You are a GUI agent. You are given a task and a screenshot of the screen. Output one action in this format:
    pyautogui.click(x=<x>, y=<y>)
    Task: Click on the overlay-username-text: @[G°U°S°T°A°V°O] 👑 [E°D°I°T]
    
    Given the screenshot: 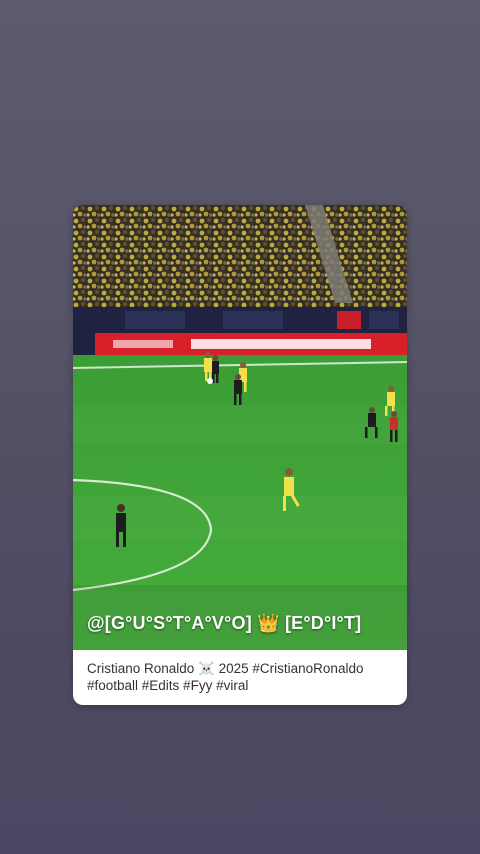 What is the action you would take?
    pyautogui.click(x=224, y=623)
    